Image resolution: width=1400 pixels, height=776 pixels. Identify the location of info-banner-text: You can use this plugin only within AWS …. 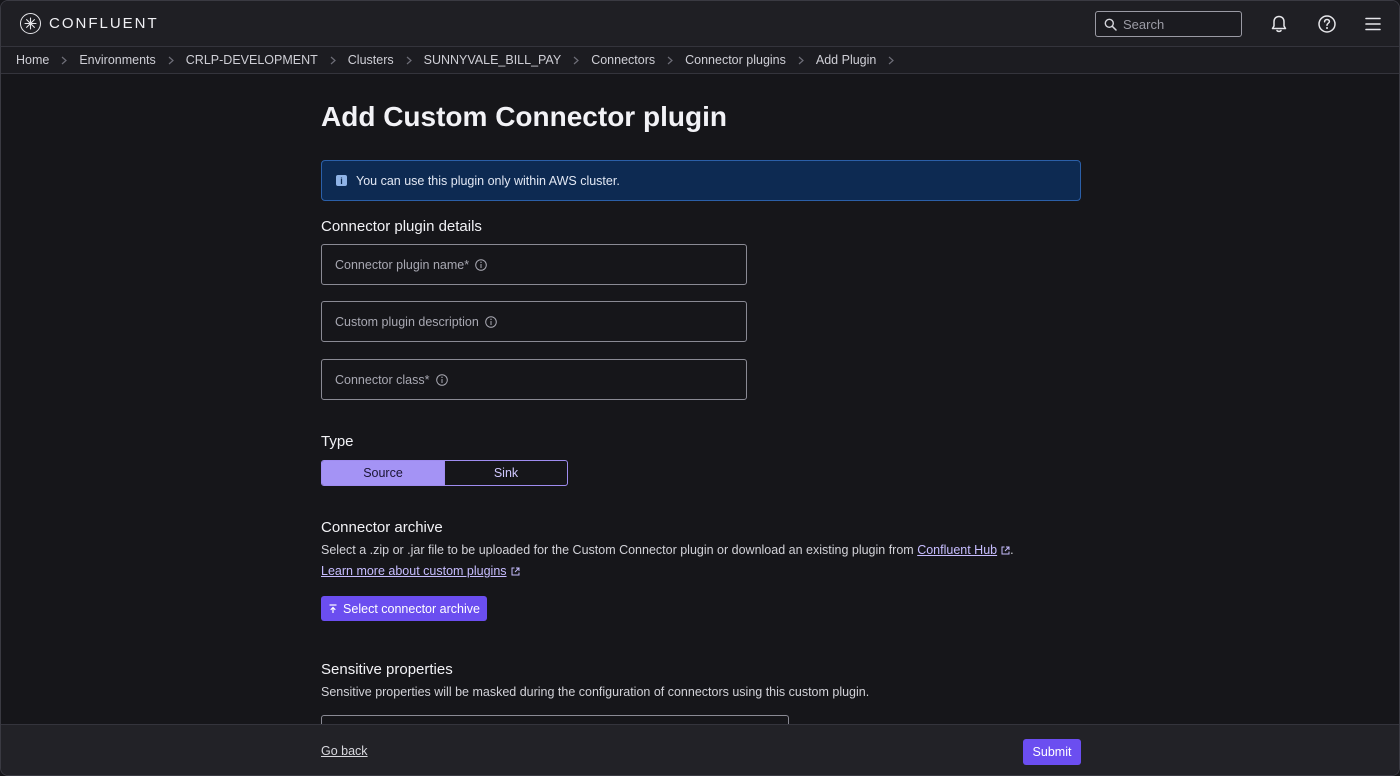
(488, 180).